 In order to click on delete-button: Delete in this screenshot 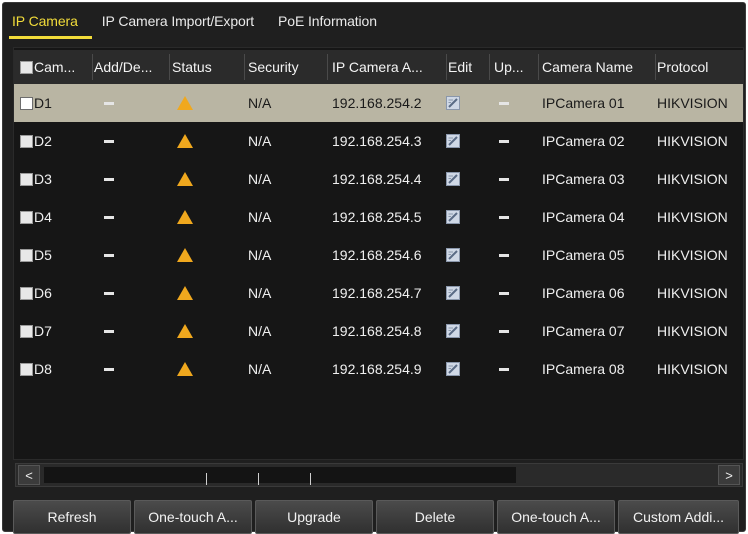, I will do `click(435, 517)`.